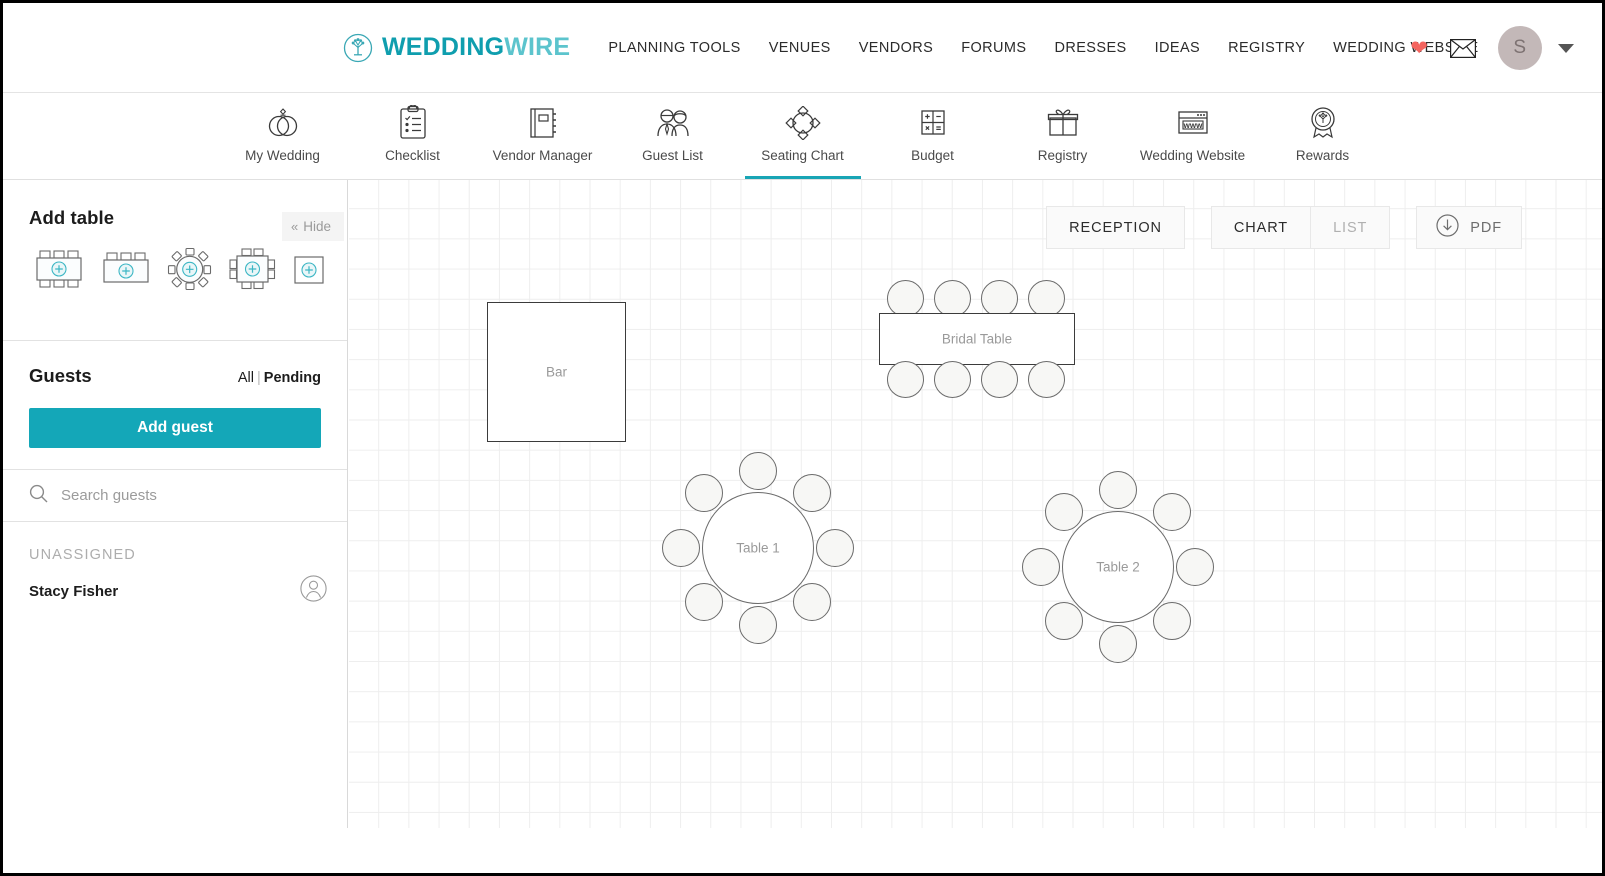 This screenshot has height=876, width=1605. I want to click on subnav-item-budget: Budget, so click(933, 136).